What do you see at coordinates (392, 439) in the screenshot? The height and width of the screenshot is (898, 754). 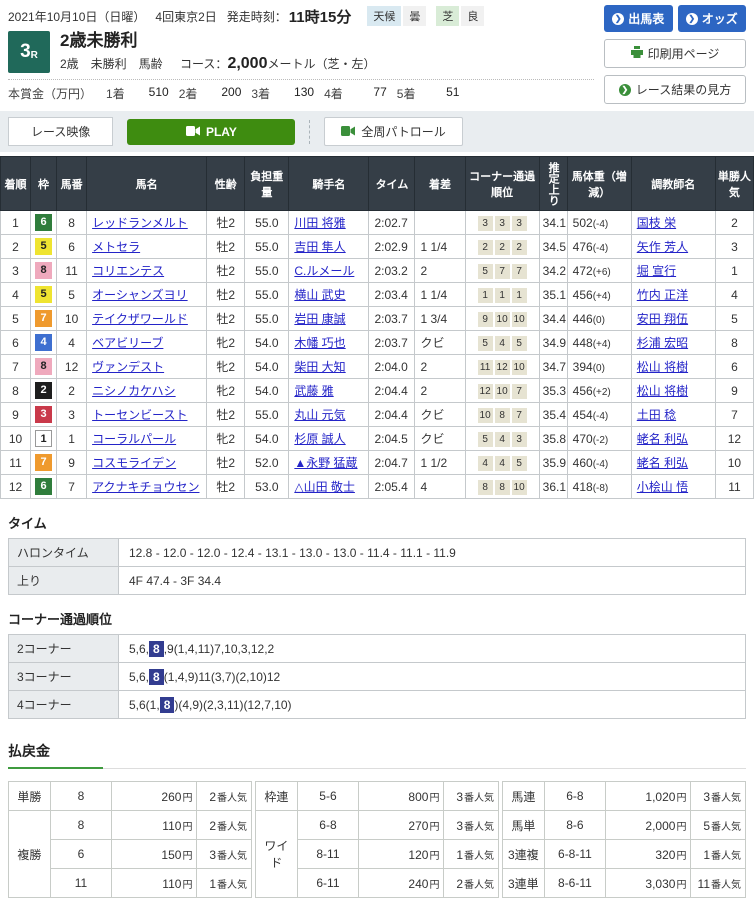 I see `finish-time: 2:04.5` at bounding box center [392, 439].